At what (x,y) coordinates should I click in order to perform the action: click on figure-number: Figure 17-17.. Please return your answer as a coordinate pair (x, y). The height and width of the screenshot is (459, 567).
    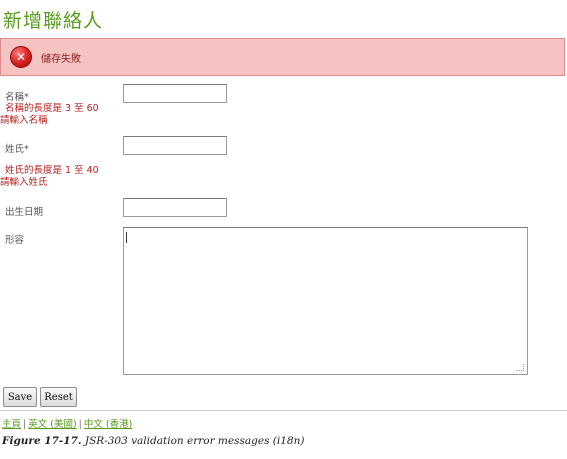
    Looking at the image, I should click on (42, 441).